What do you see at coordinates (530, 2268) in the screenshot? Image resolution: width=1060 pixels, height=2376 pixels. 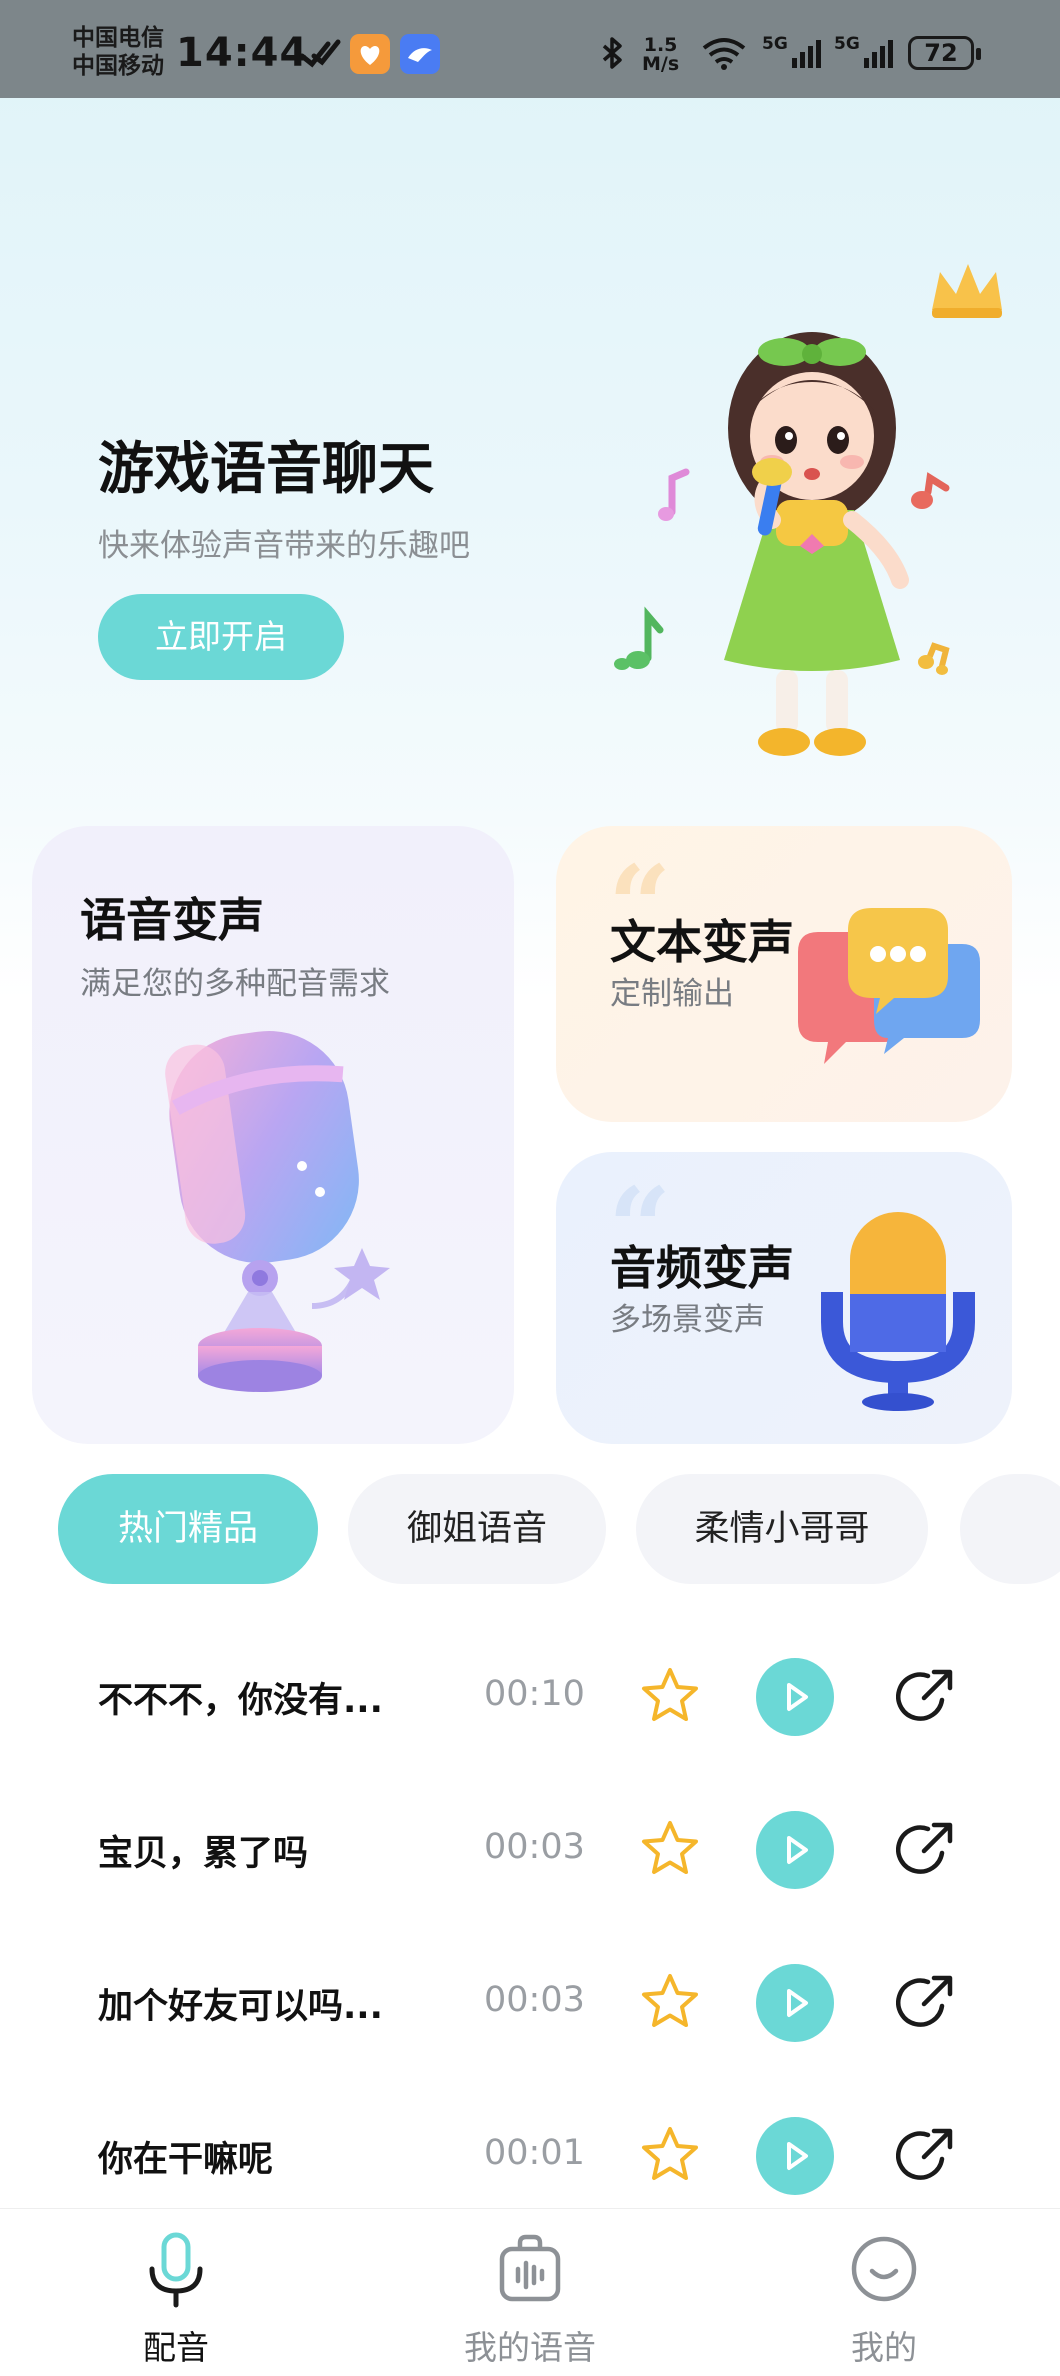 I see `voice-bag-icon` at bounding box center [530, 2268].